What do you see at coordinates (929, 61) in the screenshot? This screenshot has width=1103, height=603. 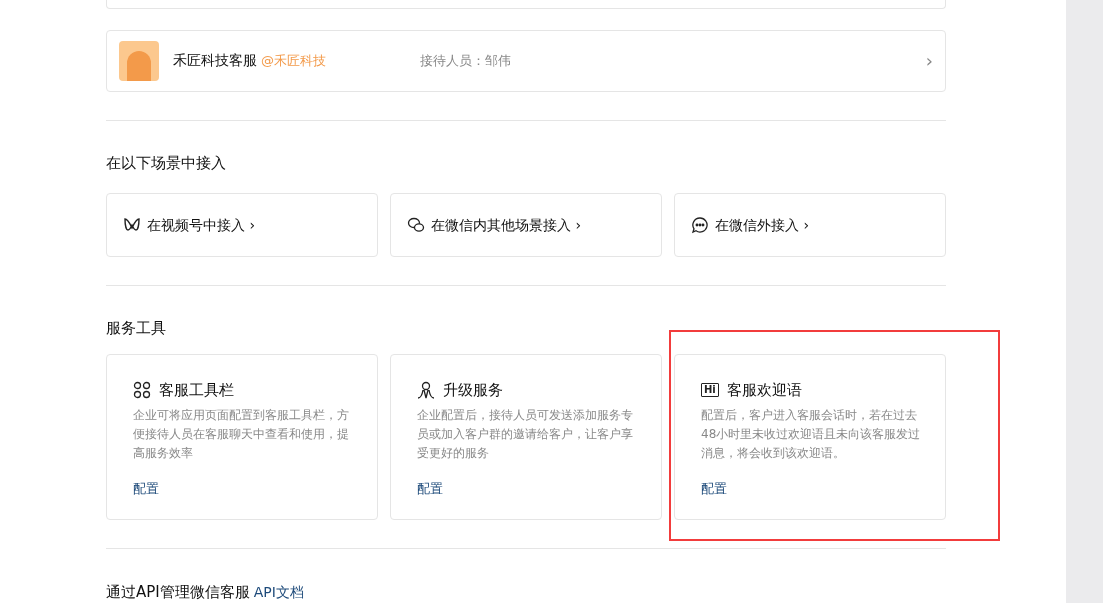 I see `chevron-icon: ›` at bounding box center [929, 61].